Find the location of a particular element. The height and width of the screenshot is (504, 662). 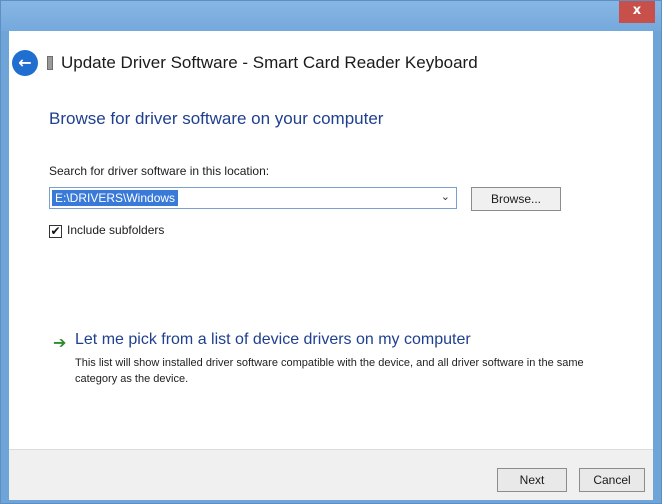

dialog-footer: Next Cancel is located at coordinates (331, 474).